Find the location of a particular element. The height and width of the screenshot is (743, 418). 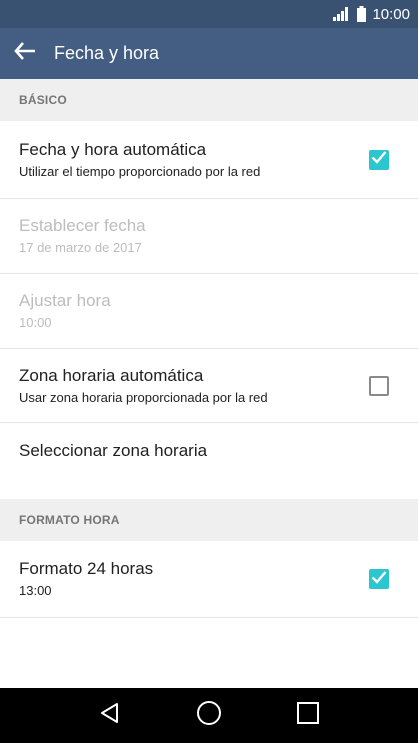

setting-title: Ajustar hora is located at coordinates (65, 300).